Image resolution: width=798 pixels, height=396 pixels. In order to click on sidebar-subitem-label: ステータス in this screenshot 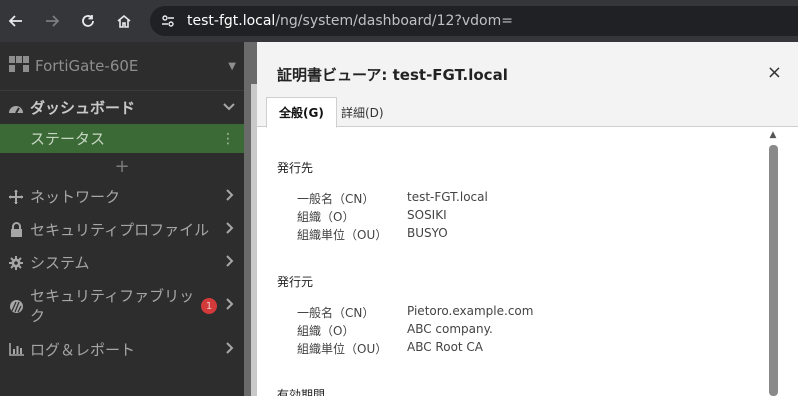, I will do `click(68, 139)`.